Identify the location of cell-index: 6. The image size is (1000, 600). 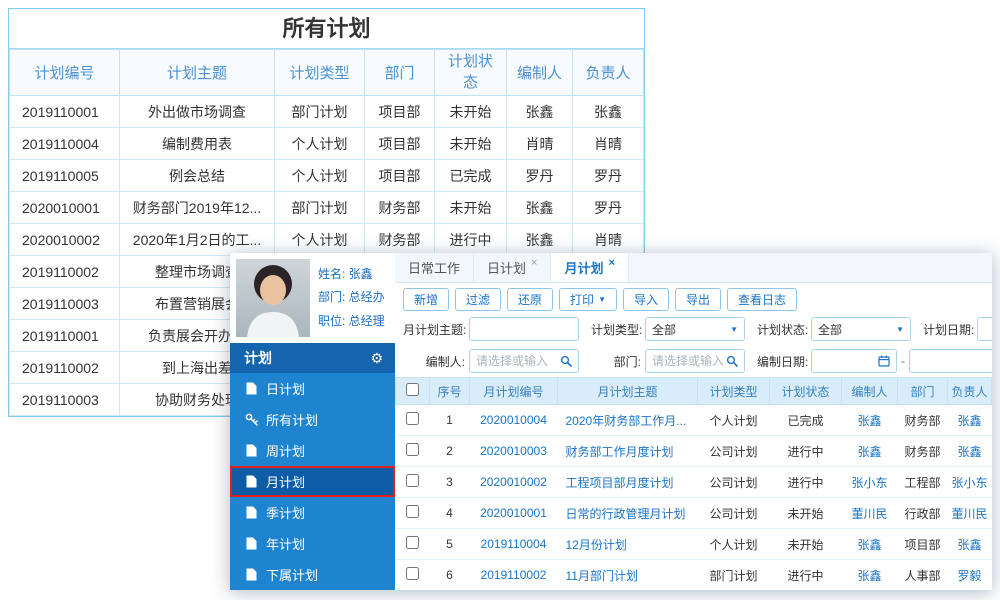
(449, 574).